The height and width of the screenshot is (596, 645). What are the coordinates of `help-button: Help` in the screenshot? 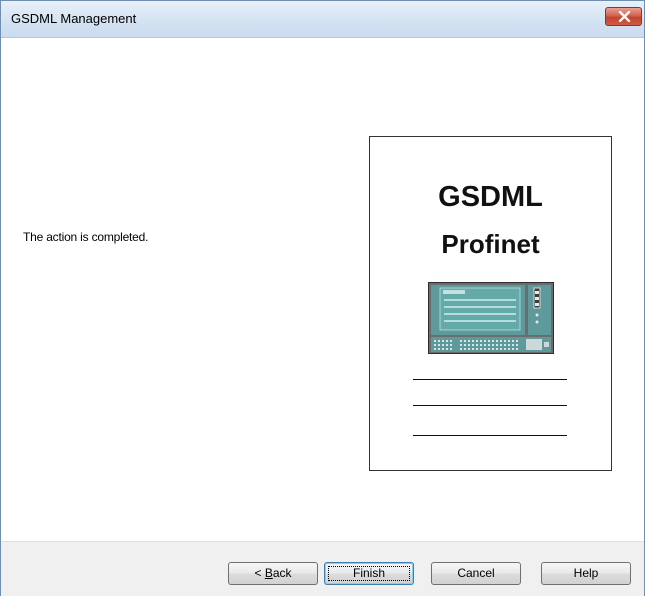 It's located at (586, 573).